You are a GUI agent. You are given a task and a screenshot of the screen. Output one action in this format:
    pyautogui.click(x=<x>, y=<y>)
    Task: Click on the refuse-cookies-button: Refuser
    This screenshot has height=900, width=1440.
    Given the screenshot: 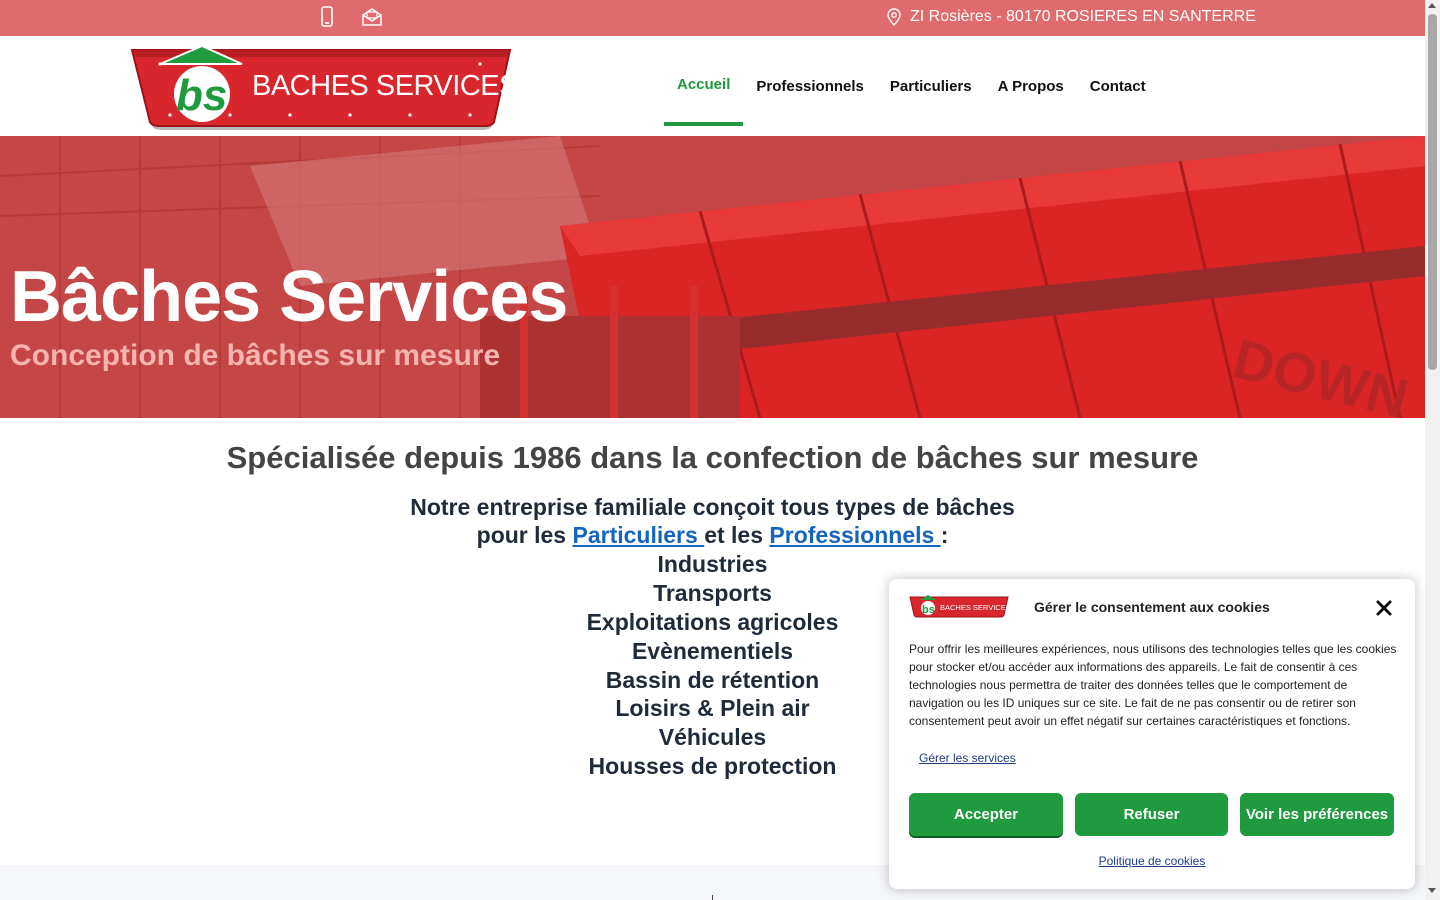 What is the action you would take?
    pyautogui.click(x=1151, y=814)
    